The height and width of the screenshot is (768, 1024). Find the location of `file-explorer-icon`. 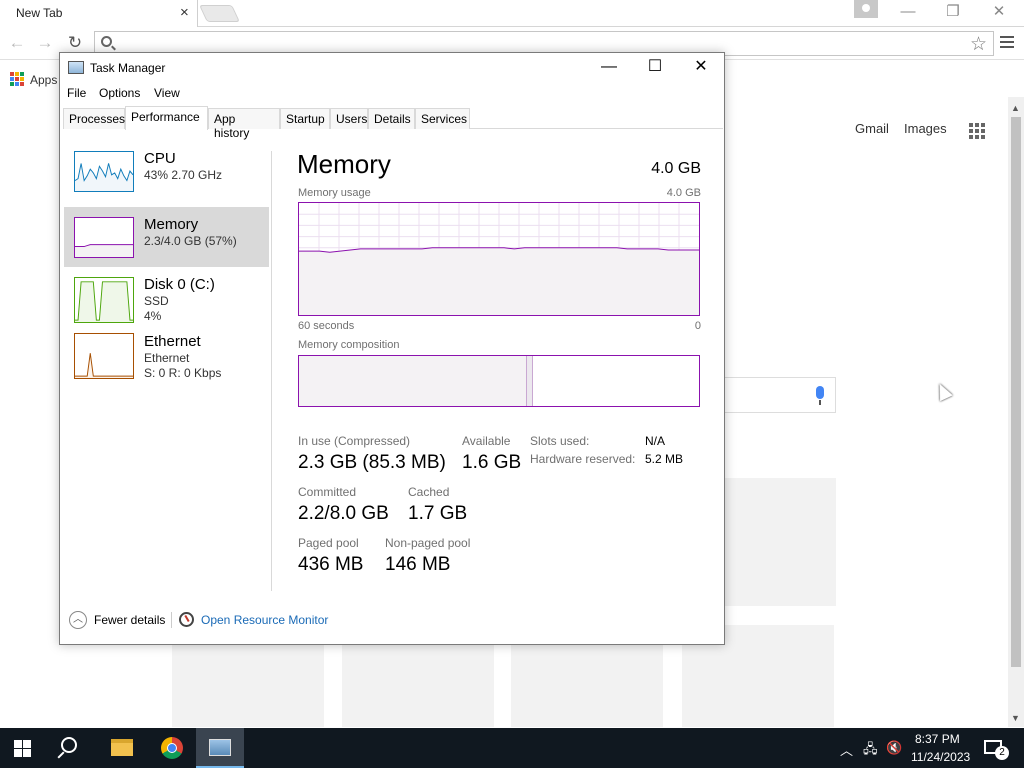

file-explorer-icon is located at coordinates (122, 747).